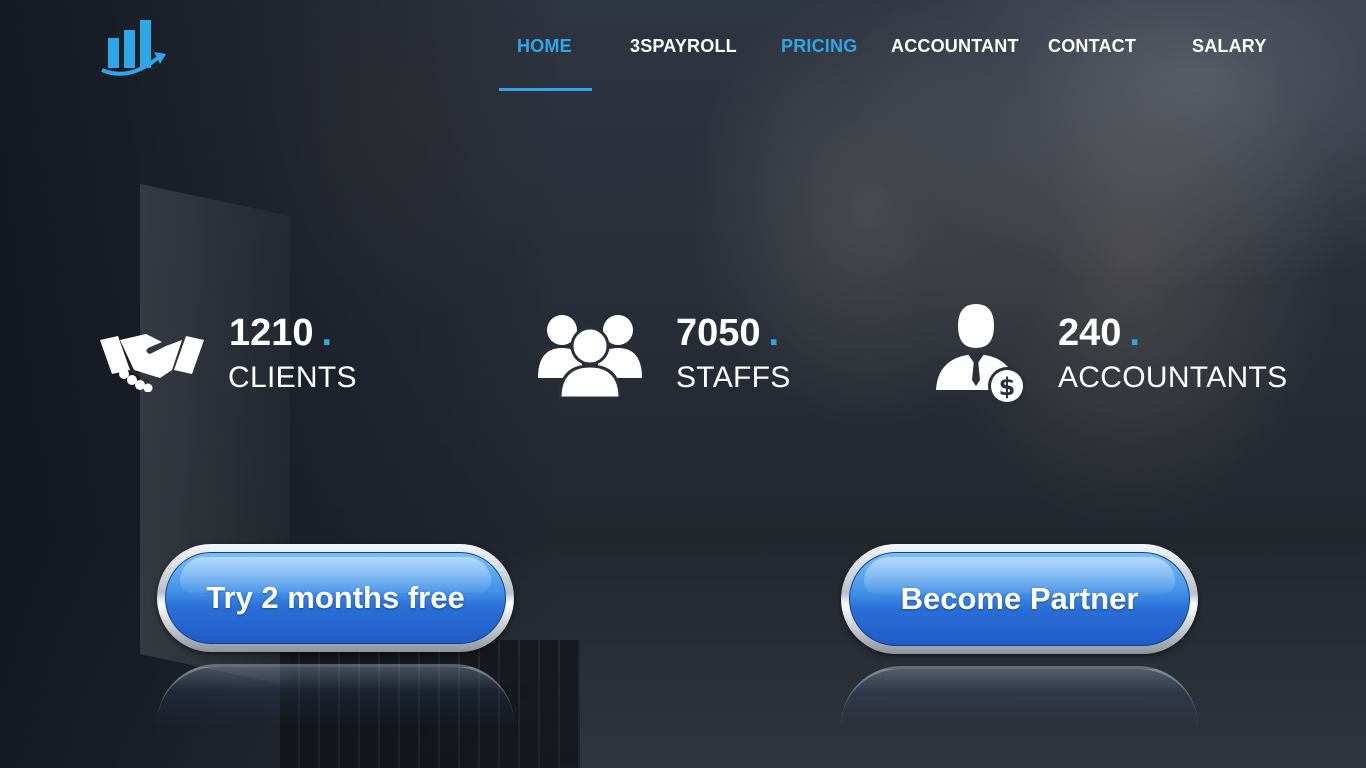  What do you see at coordinates (955, 46) in the screenshot?
I see `nav-accountant: ACCOUNTANT` at bounding box center [955, 46].